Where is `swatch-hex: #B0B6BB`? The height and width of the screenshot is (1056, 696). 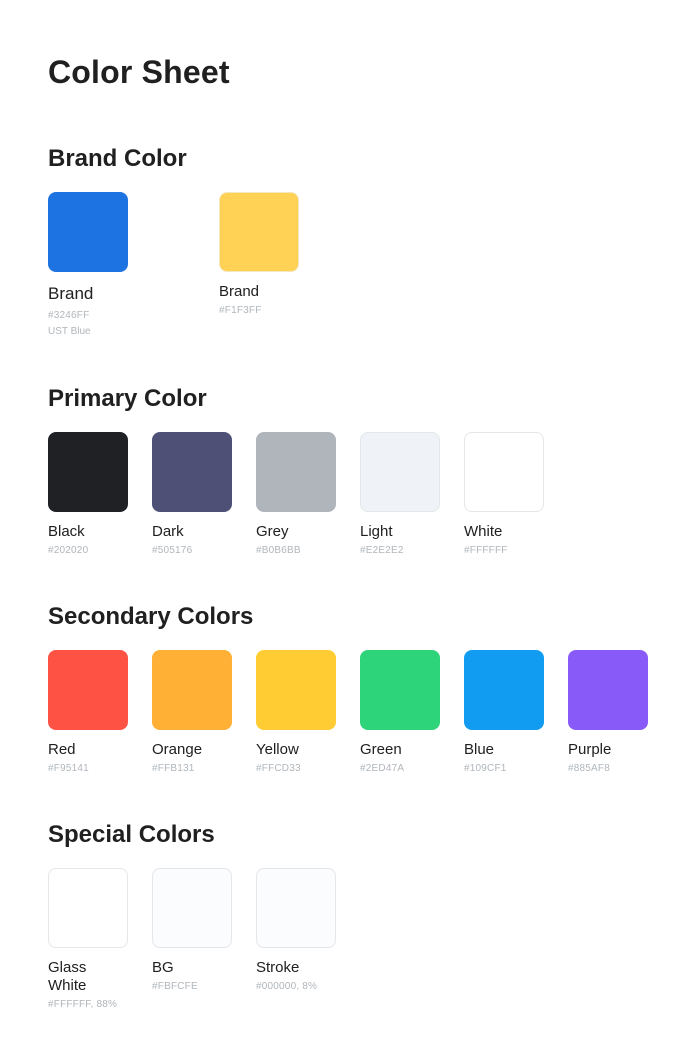
swatch-hex: #B0B6BB is located at coordinates (278, 550).